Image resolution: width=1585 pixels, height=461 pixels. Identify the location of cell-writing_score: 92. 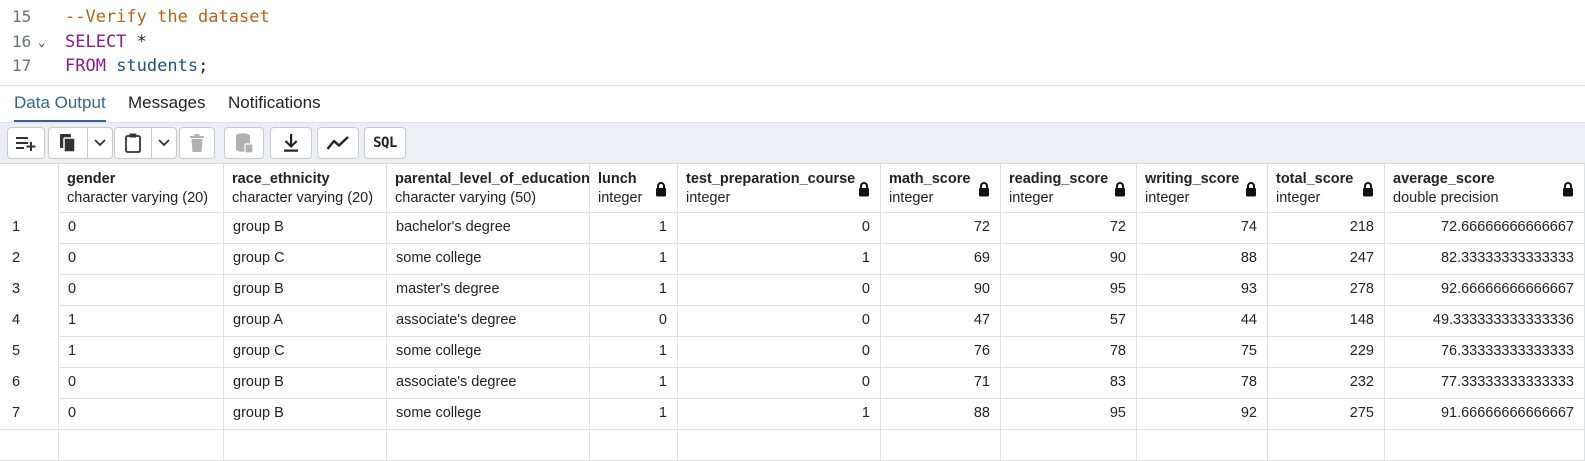
(1202, 413).